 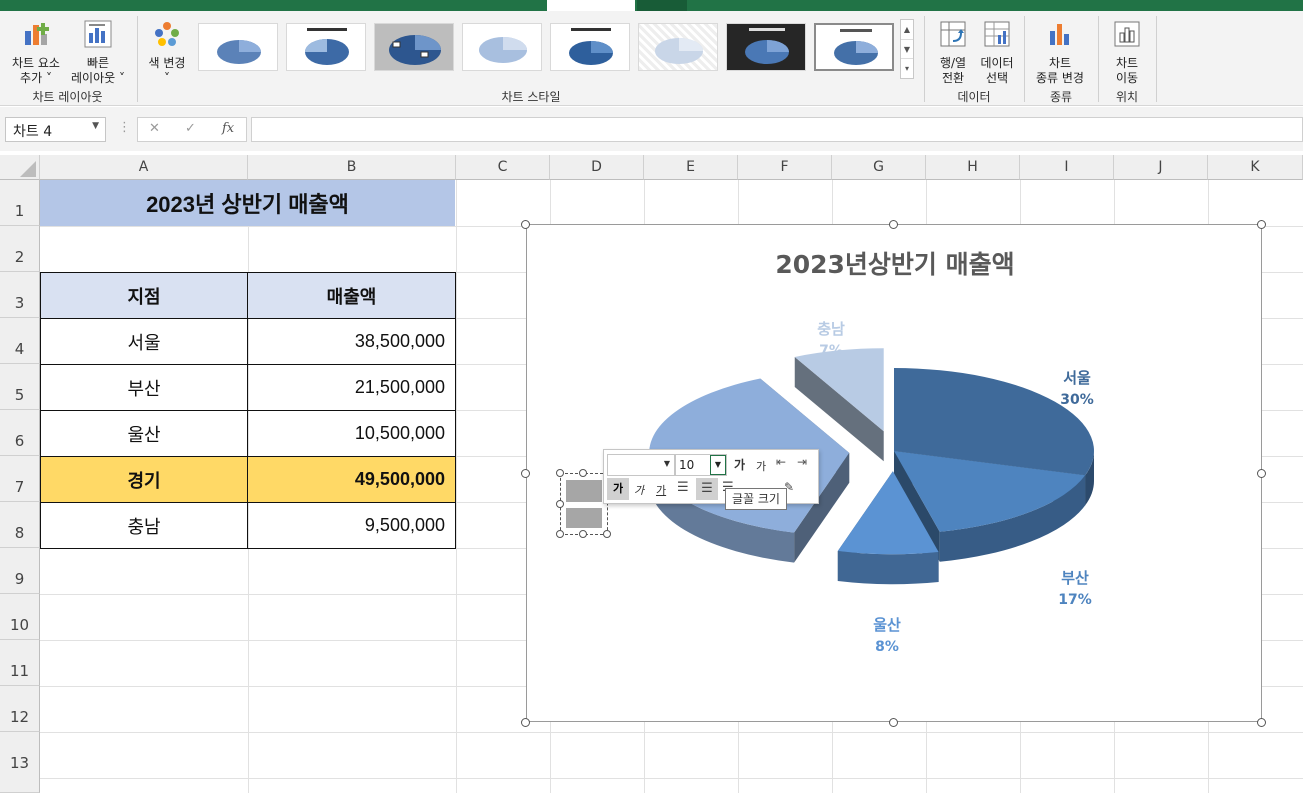 What do you see at coordinates (98, 52) in the screenshot?
I see `quick-layout-button: 빠른 레이아웃 ˅` at bounding box center [98, 52].